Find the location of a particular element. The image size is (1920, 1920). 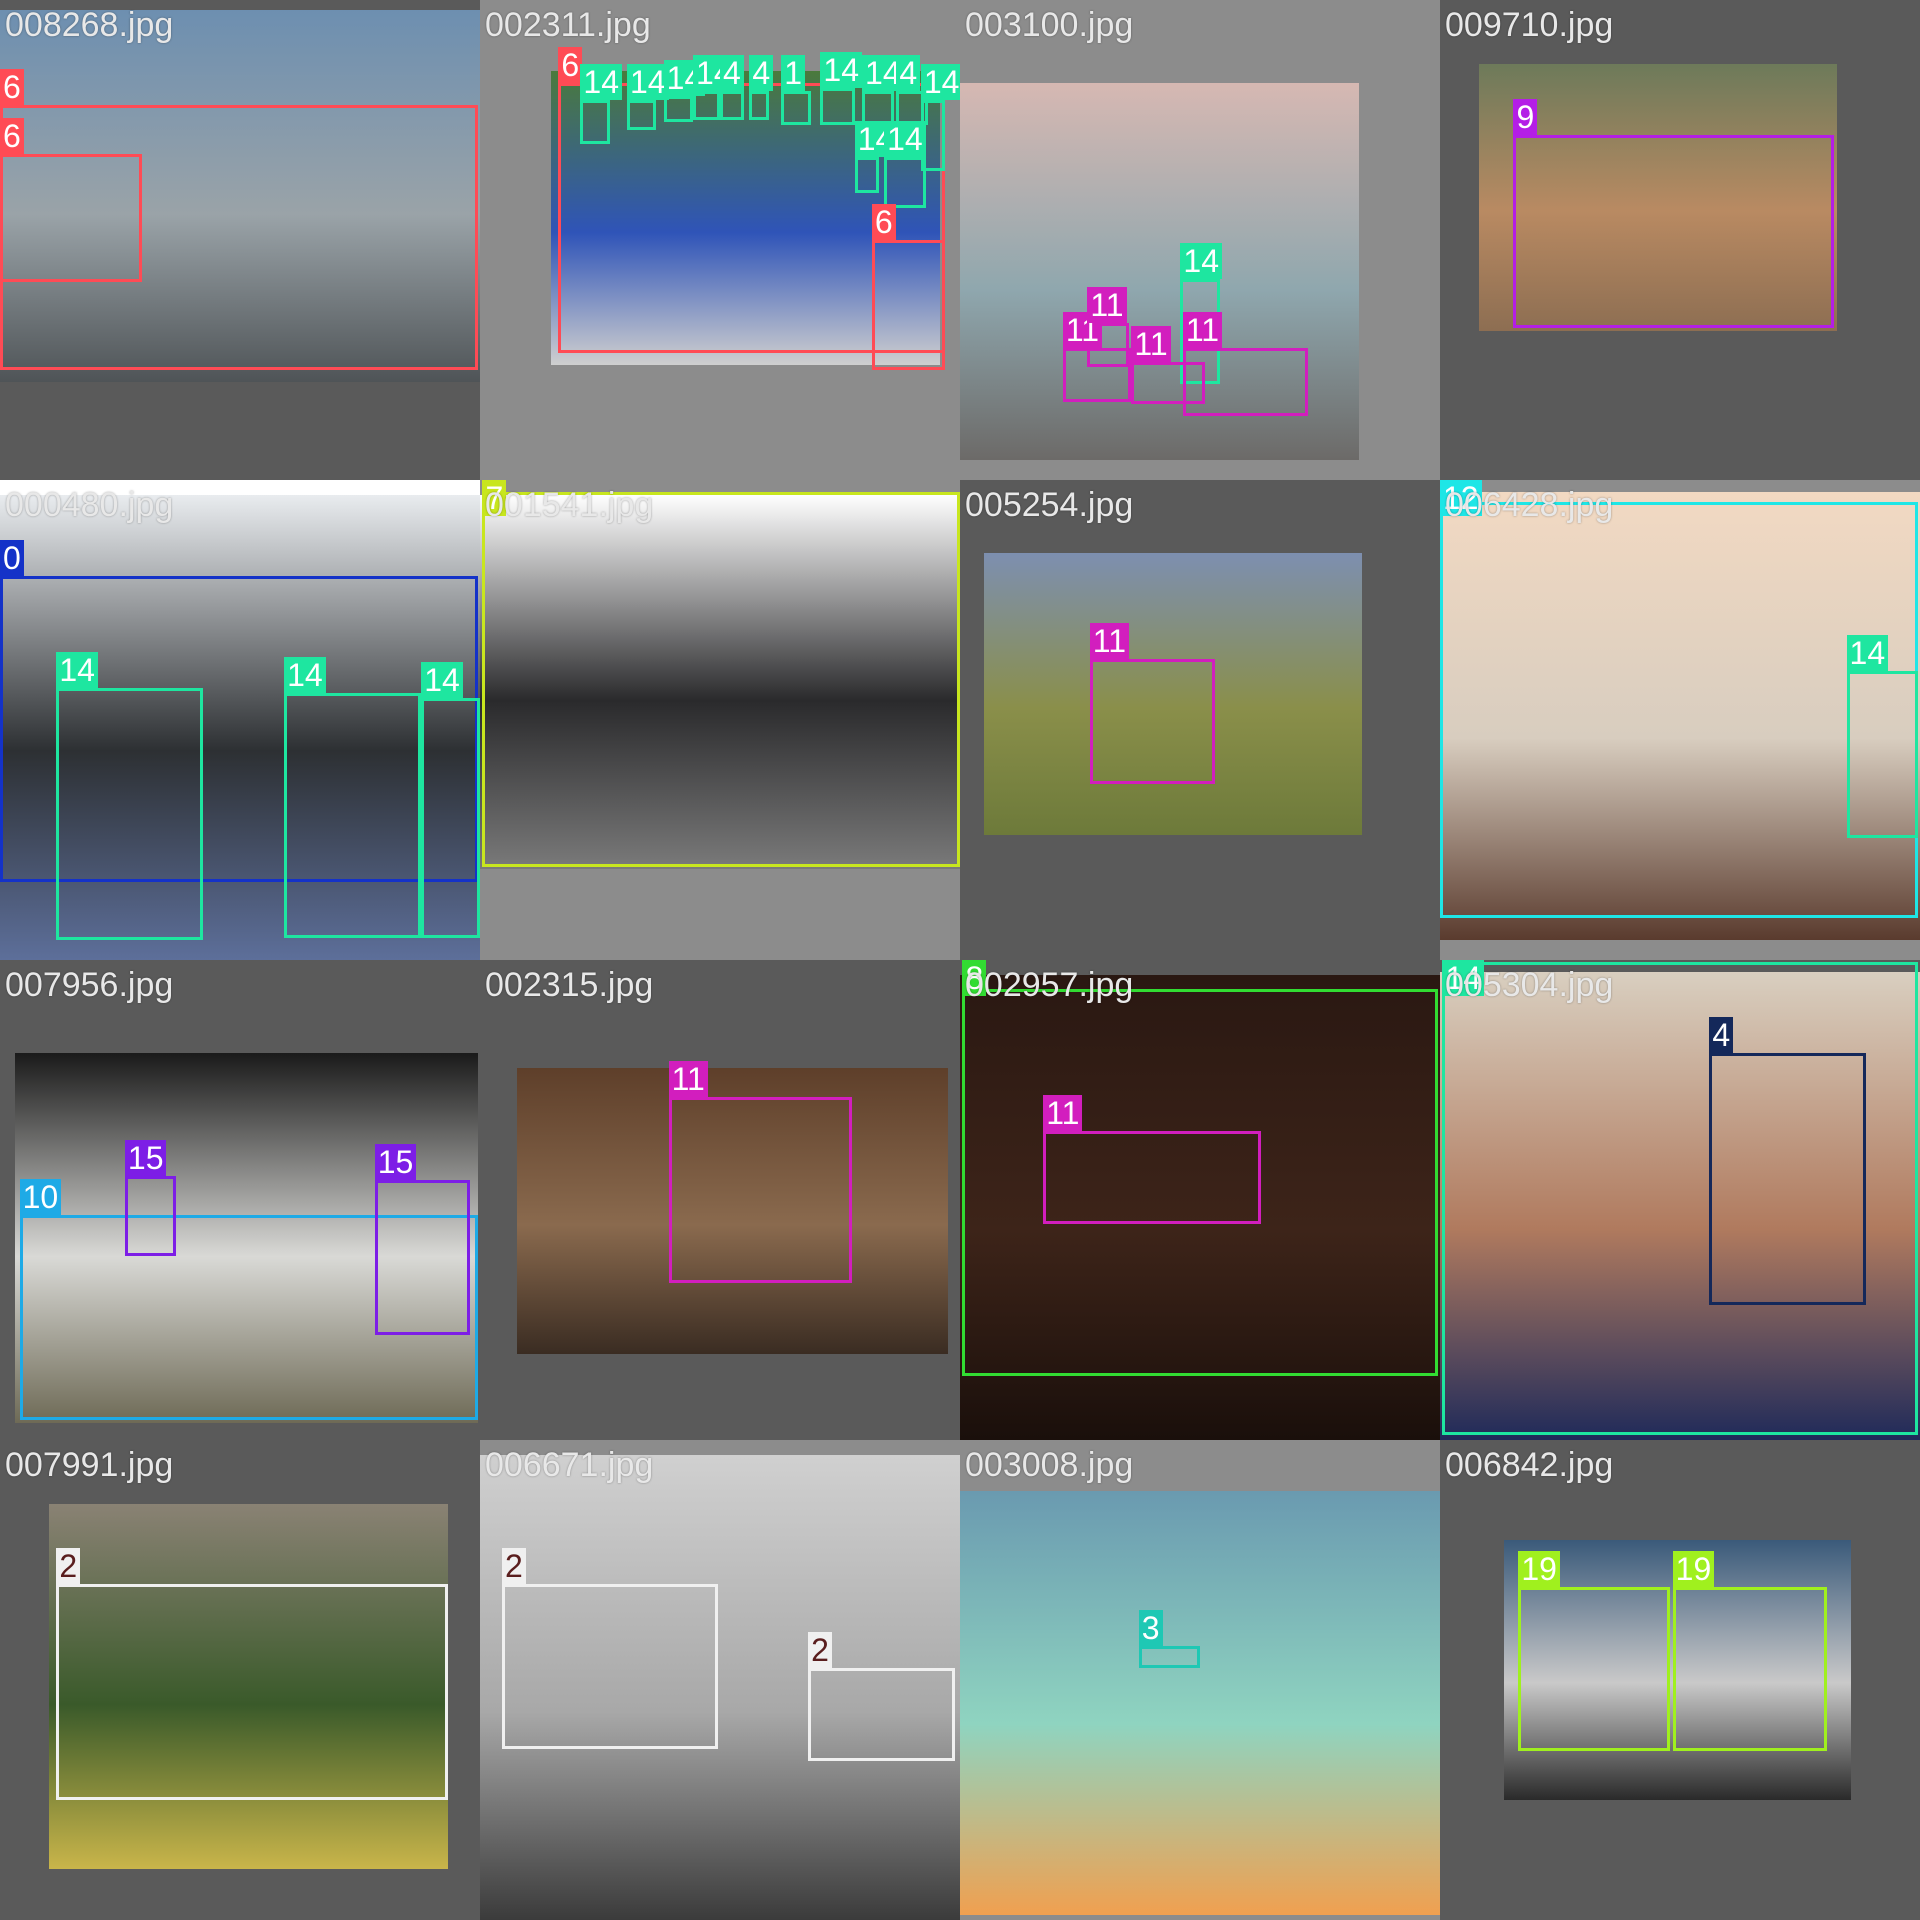

mosaic-tile: 007991.jpg 2 is located at coordinates (240, 1680).